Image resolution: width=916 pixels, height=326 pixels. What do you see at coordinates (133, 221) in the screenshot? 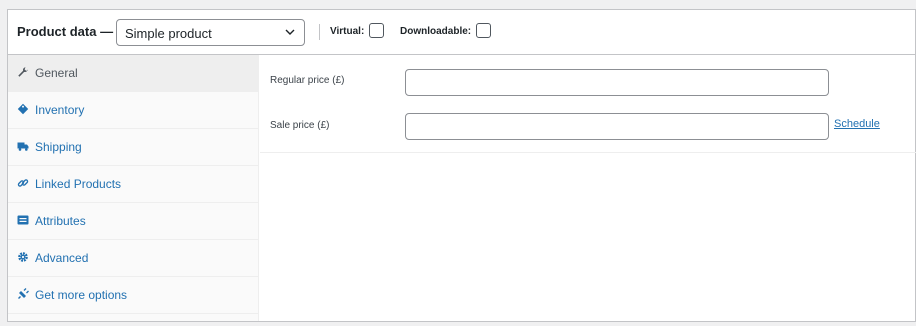
I see `tab-attributes: Attributes` at bounding box center [133, 221].